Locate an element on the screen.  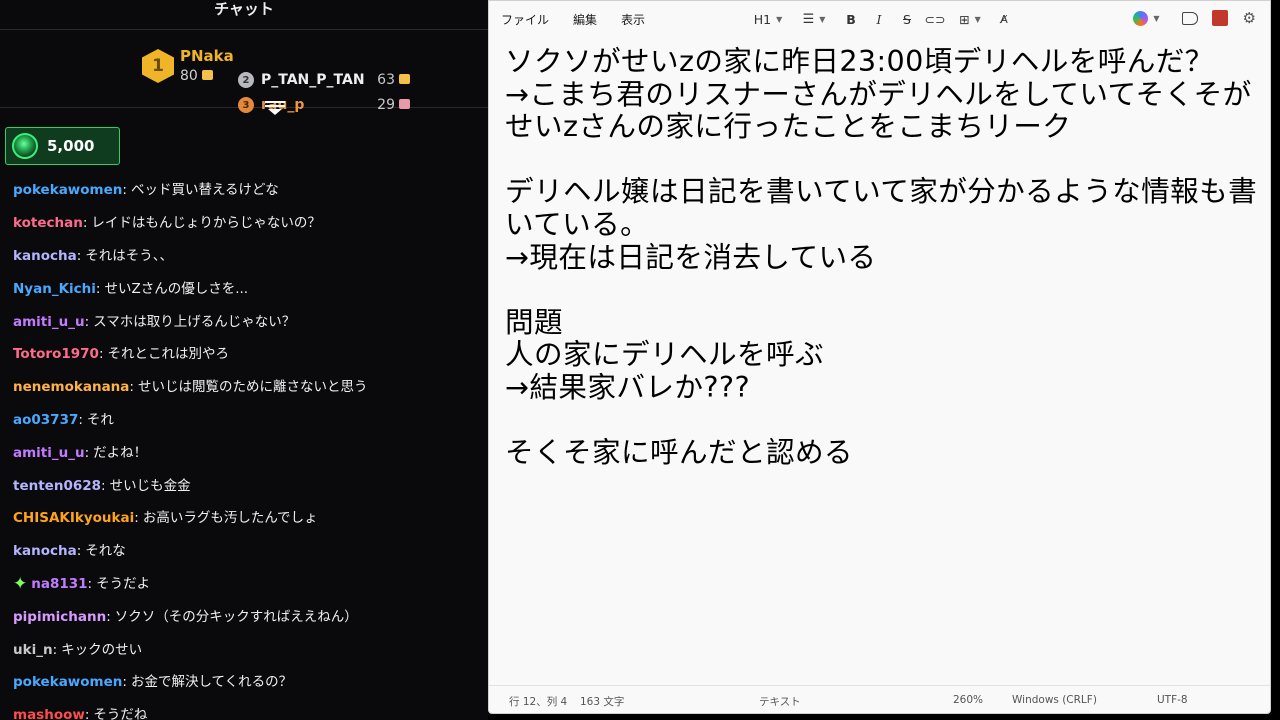
list-dropdown: ☰ ▼ is located at coordinates (814, 19).